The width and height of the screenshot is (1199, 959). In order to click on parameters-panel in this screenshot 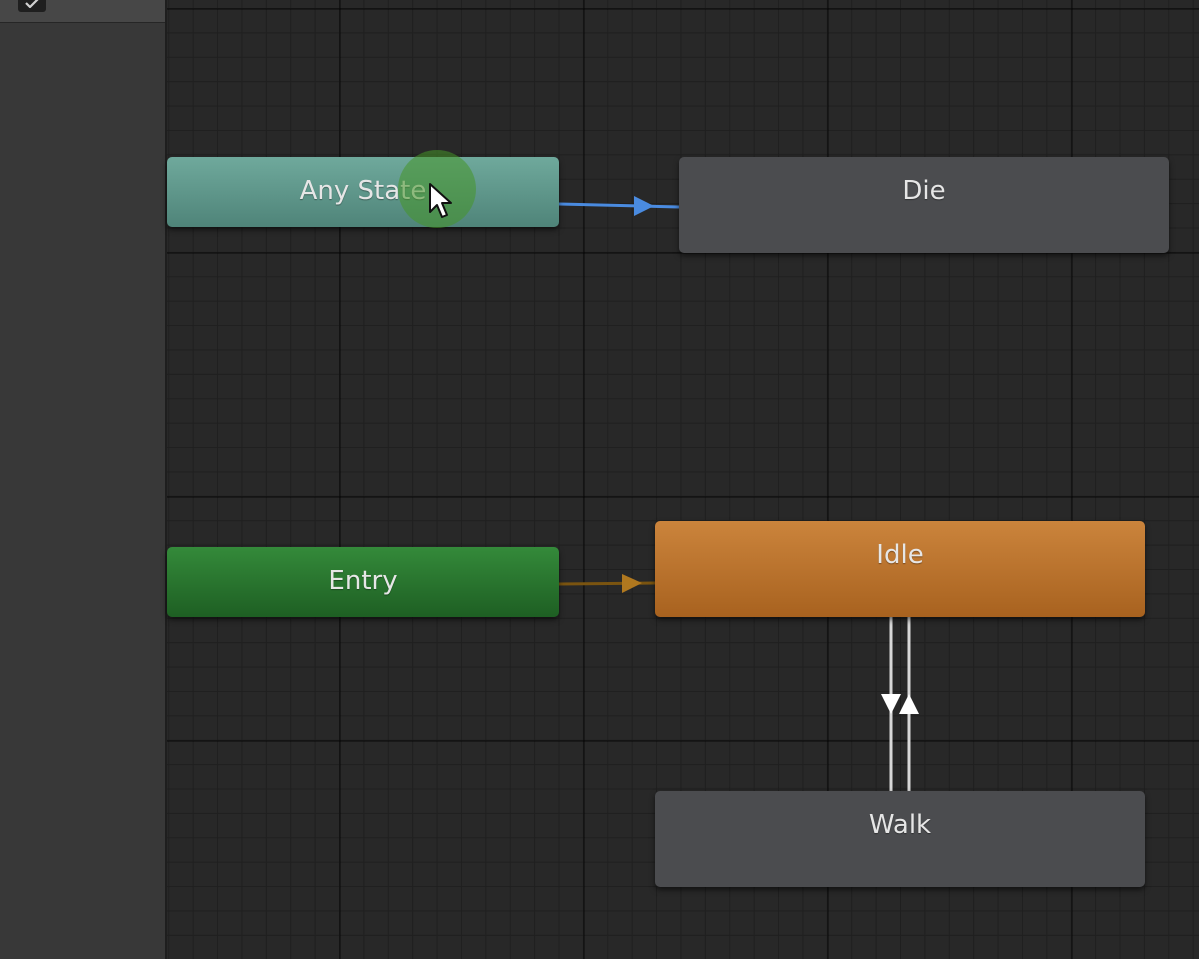, I will do `click(83, 479)`.